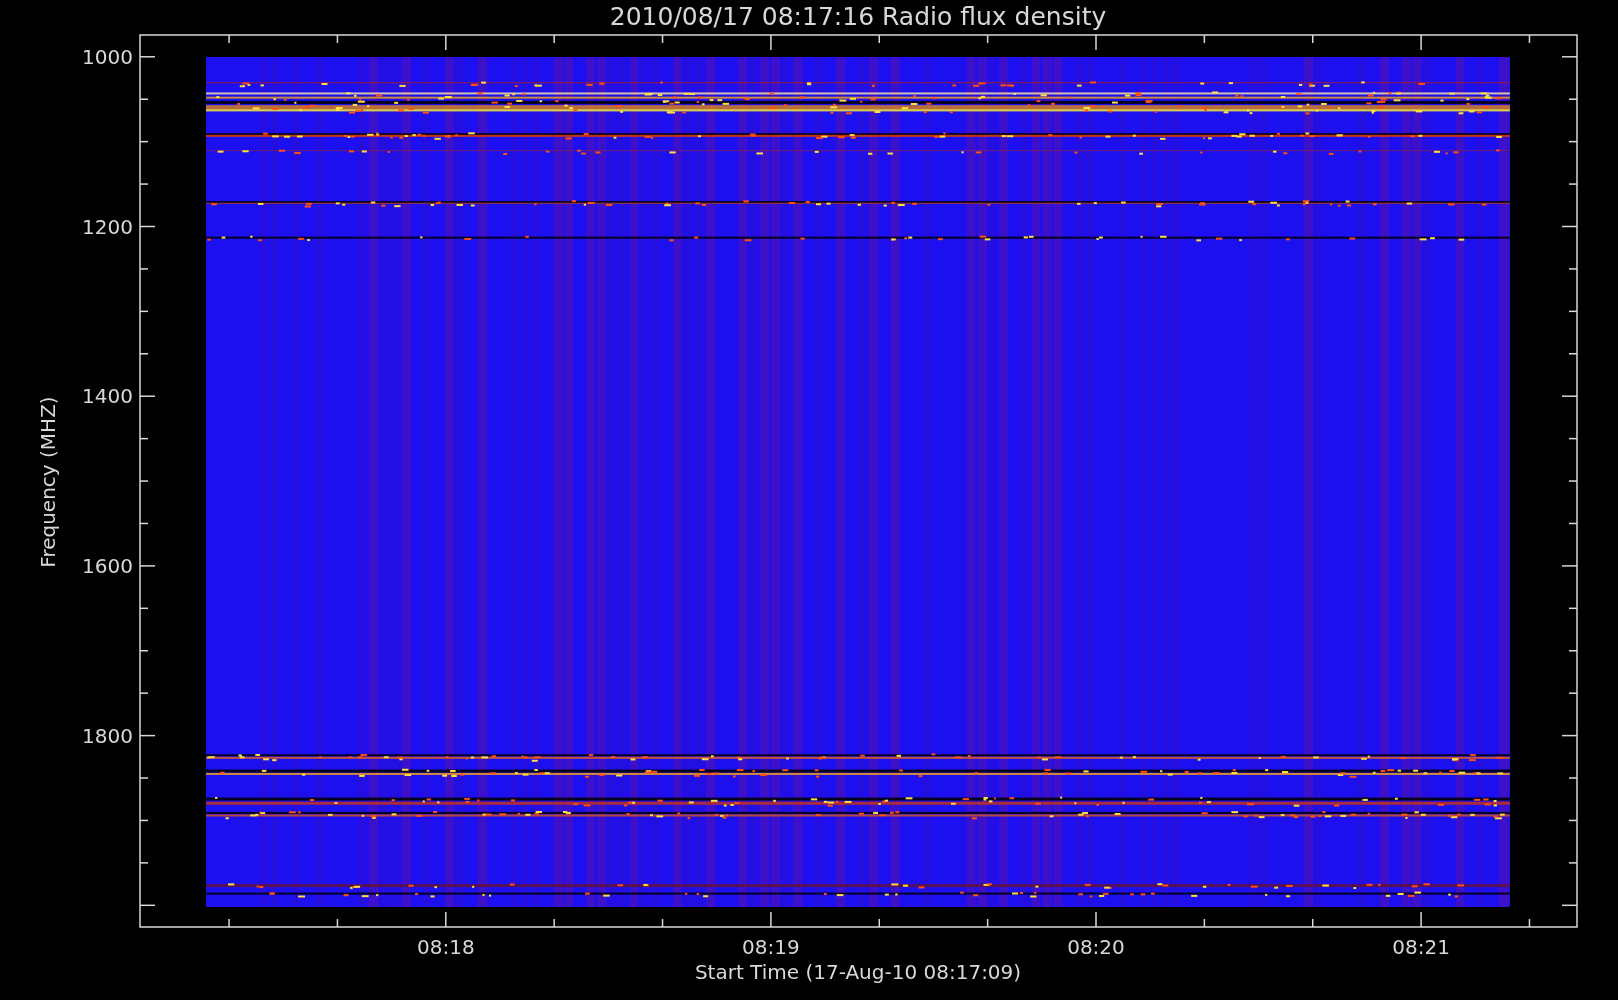 The image size is (1618, 1000). What do you see at coordinates (858, 972) in the screenshot?
I see `x-axis-label: Start Time (17-Aug-10 08:17:09)` at bounding box center [858, 972].